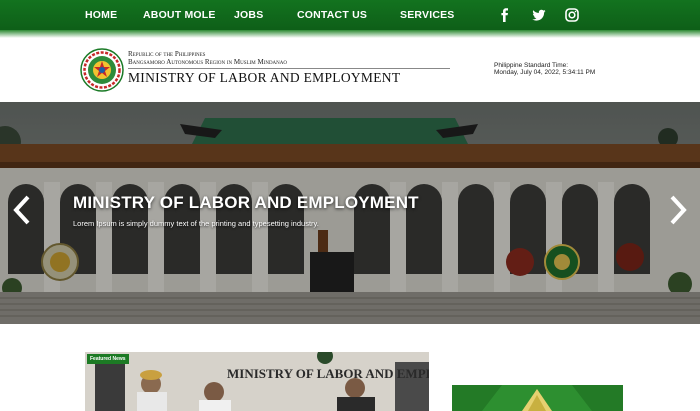  What do you see at coordinates (427, 15) in the screenshot?
I see `nav-services: SERVICES` at bounding box center [427, 15].